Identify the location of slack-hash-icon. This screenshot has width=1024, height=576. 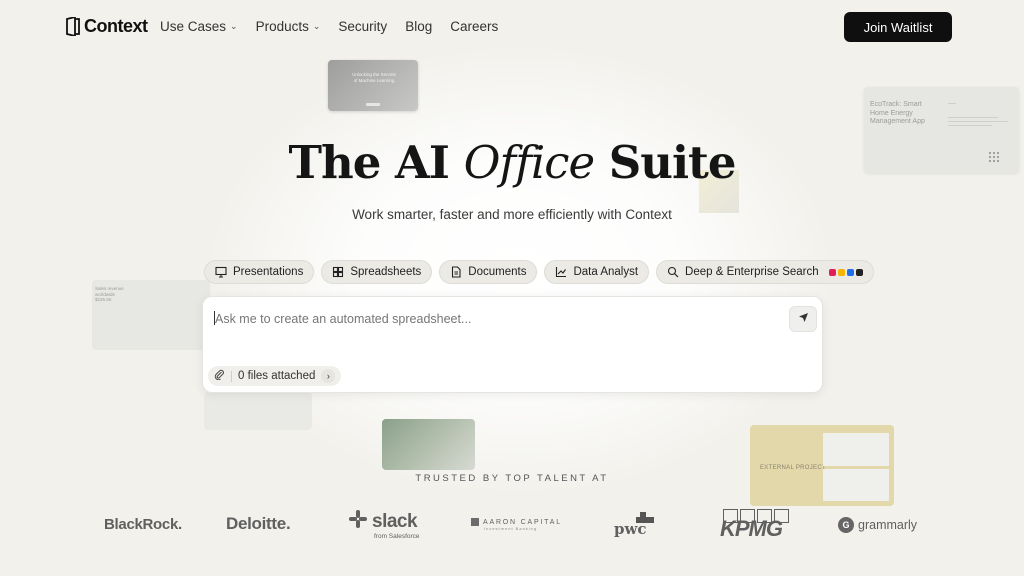
(358, 522).